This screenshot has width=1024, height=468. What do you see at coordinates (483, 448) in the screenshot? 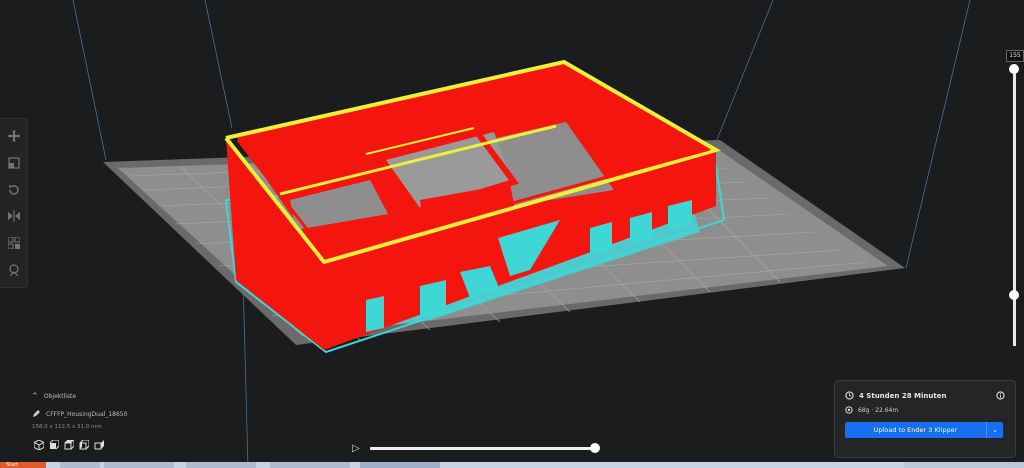
I see `simulation-slider-track` at bounding box center [483, 448].